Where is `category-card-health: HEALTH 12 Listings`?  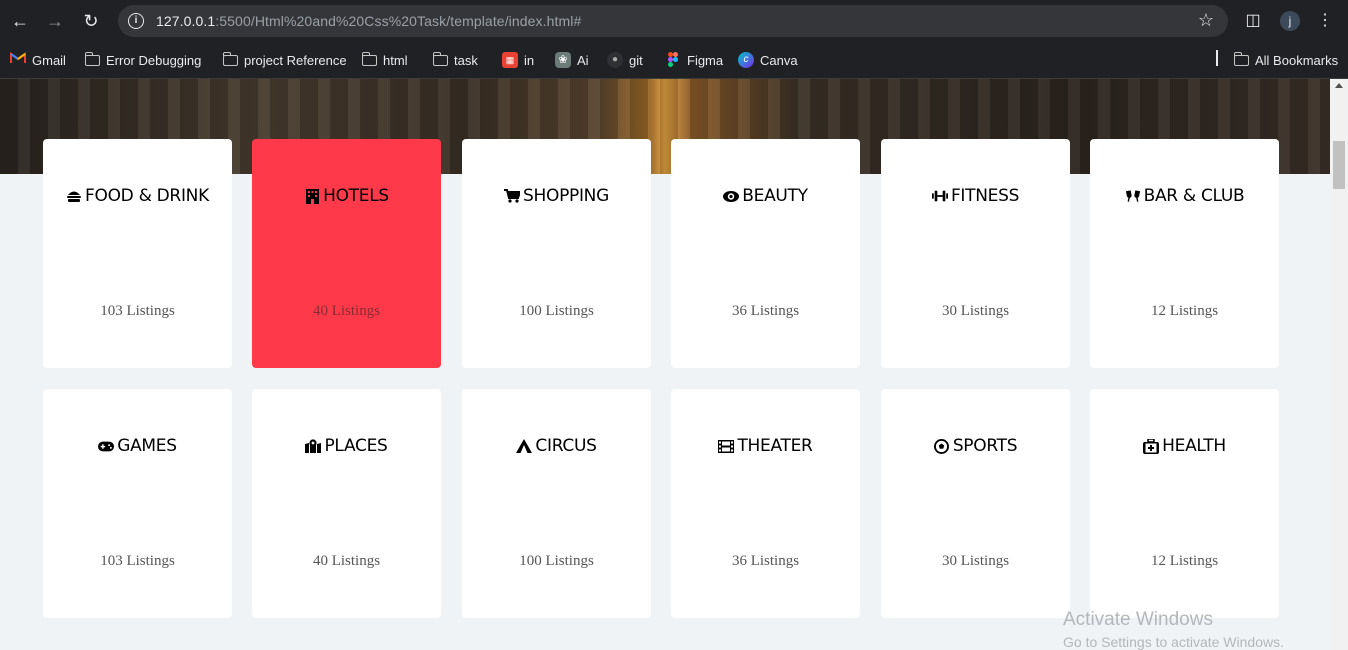 category-card-health: HEALTH 12 Listings is located at coordinates (1184, 503).